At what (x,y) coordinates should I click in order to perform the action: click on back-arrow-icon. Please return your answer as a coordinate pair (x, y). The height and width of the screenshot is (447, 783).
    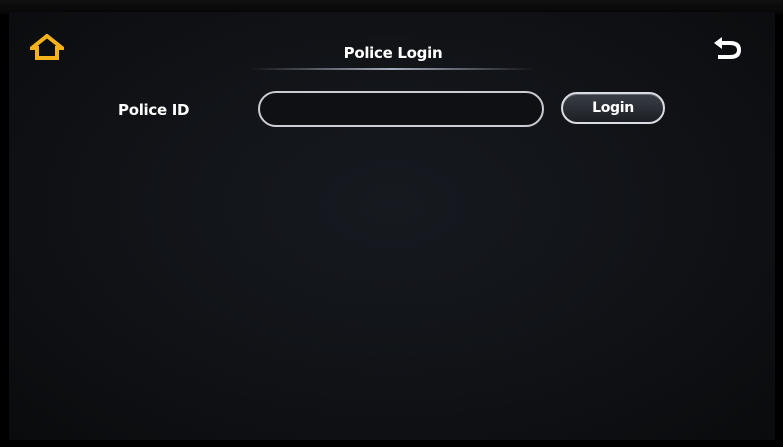
    Looking at the image, I should click on (727, 49).